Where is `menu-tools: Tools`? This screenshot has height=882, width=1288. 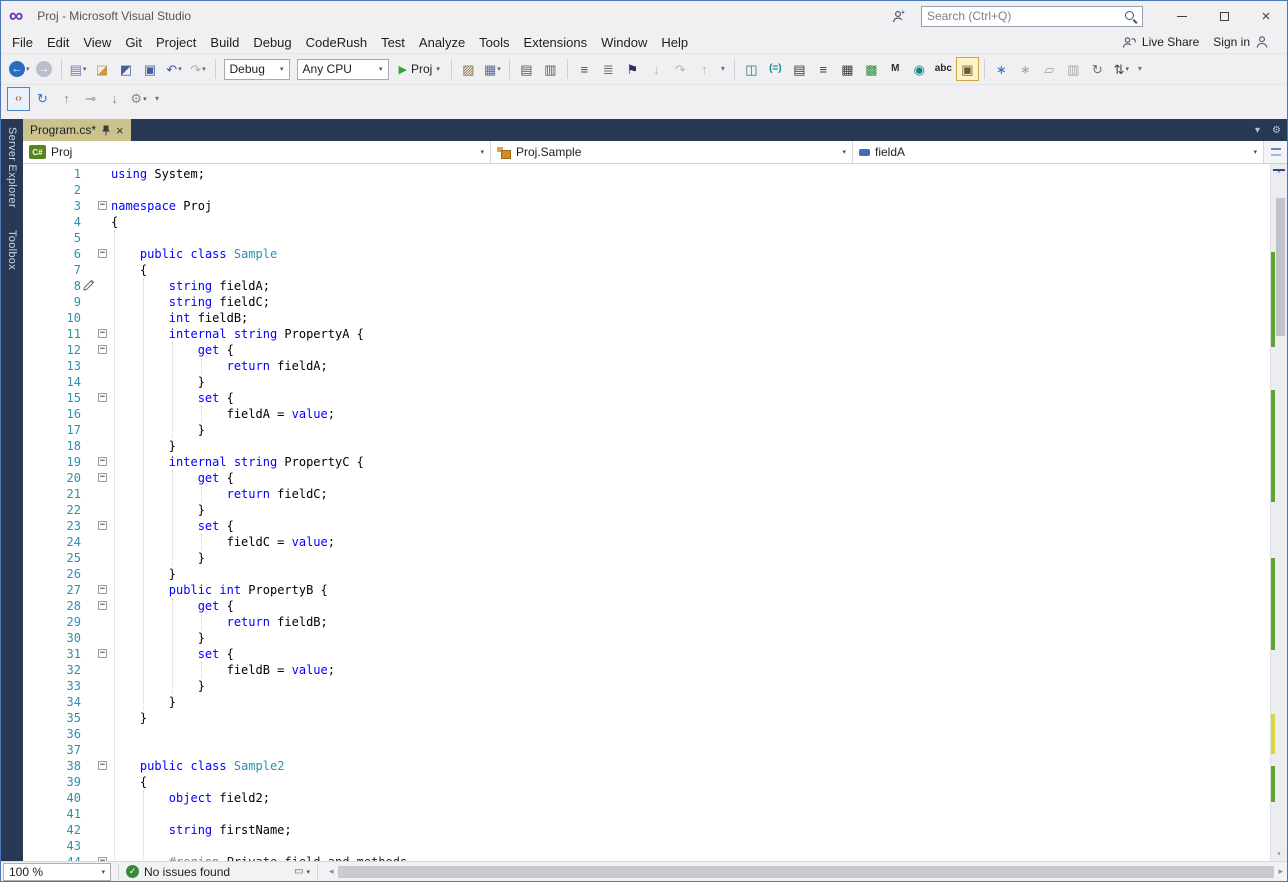
menu-tools: Tools is located at coordinates (494, 42).